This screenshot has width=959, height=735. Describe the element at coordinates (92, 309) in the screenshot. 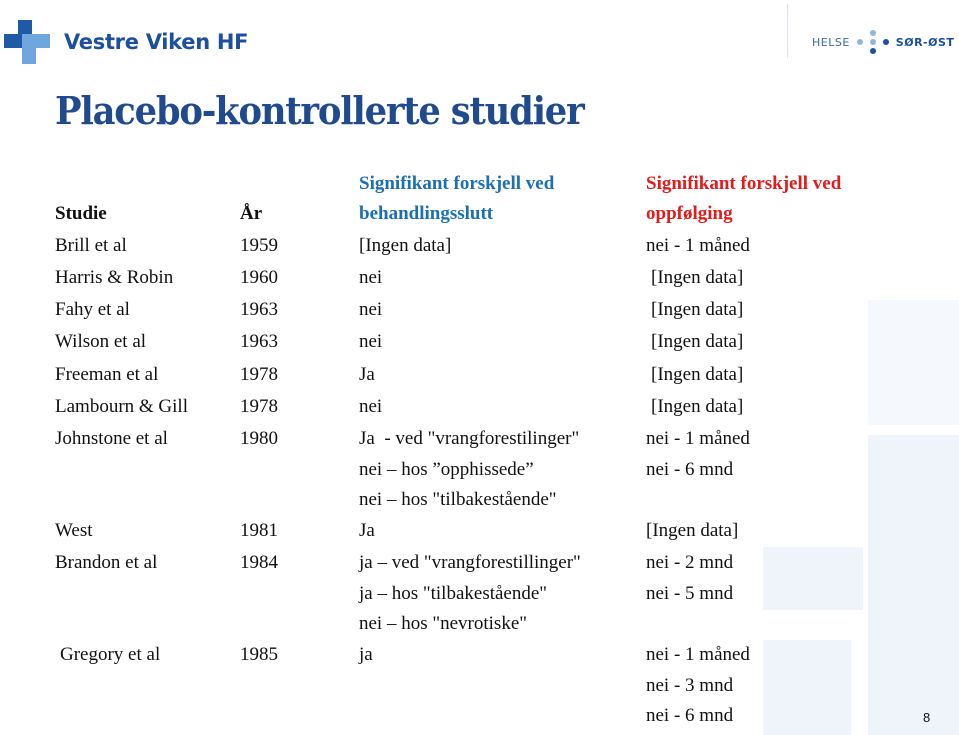

I see `table-cell-study: Fahy et al` at that location.